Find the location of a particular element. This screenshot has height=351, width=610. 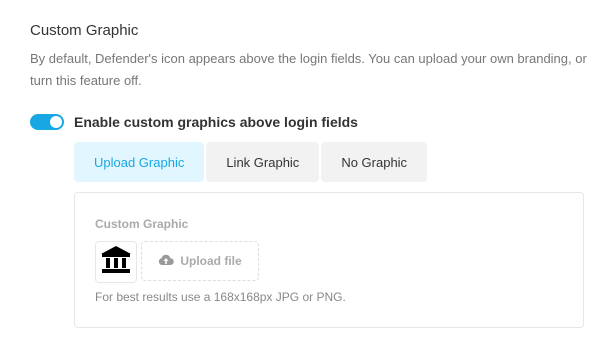

upload-file-button: Upload file is located at coordinates (200, 261).